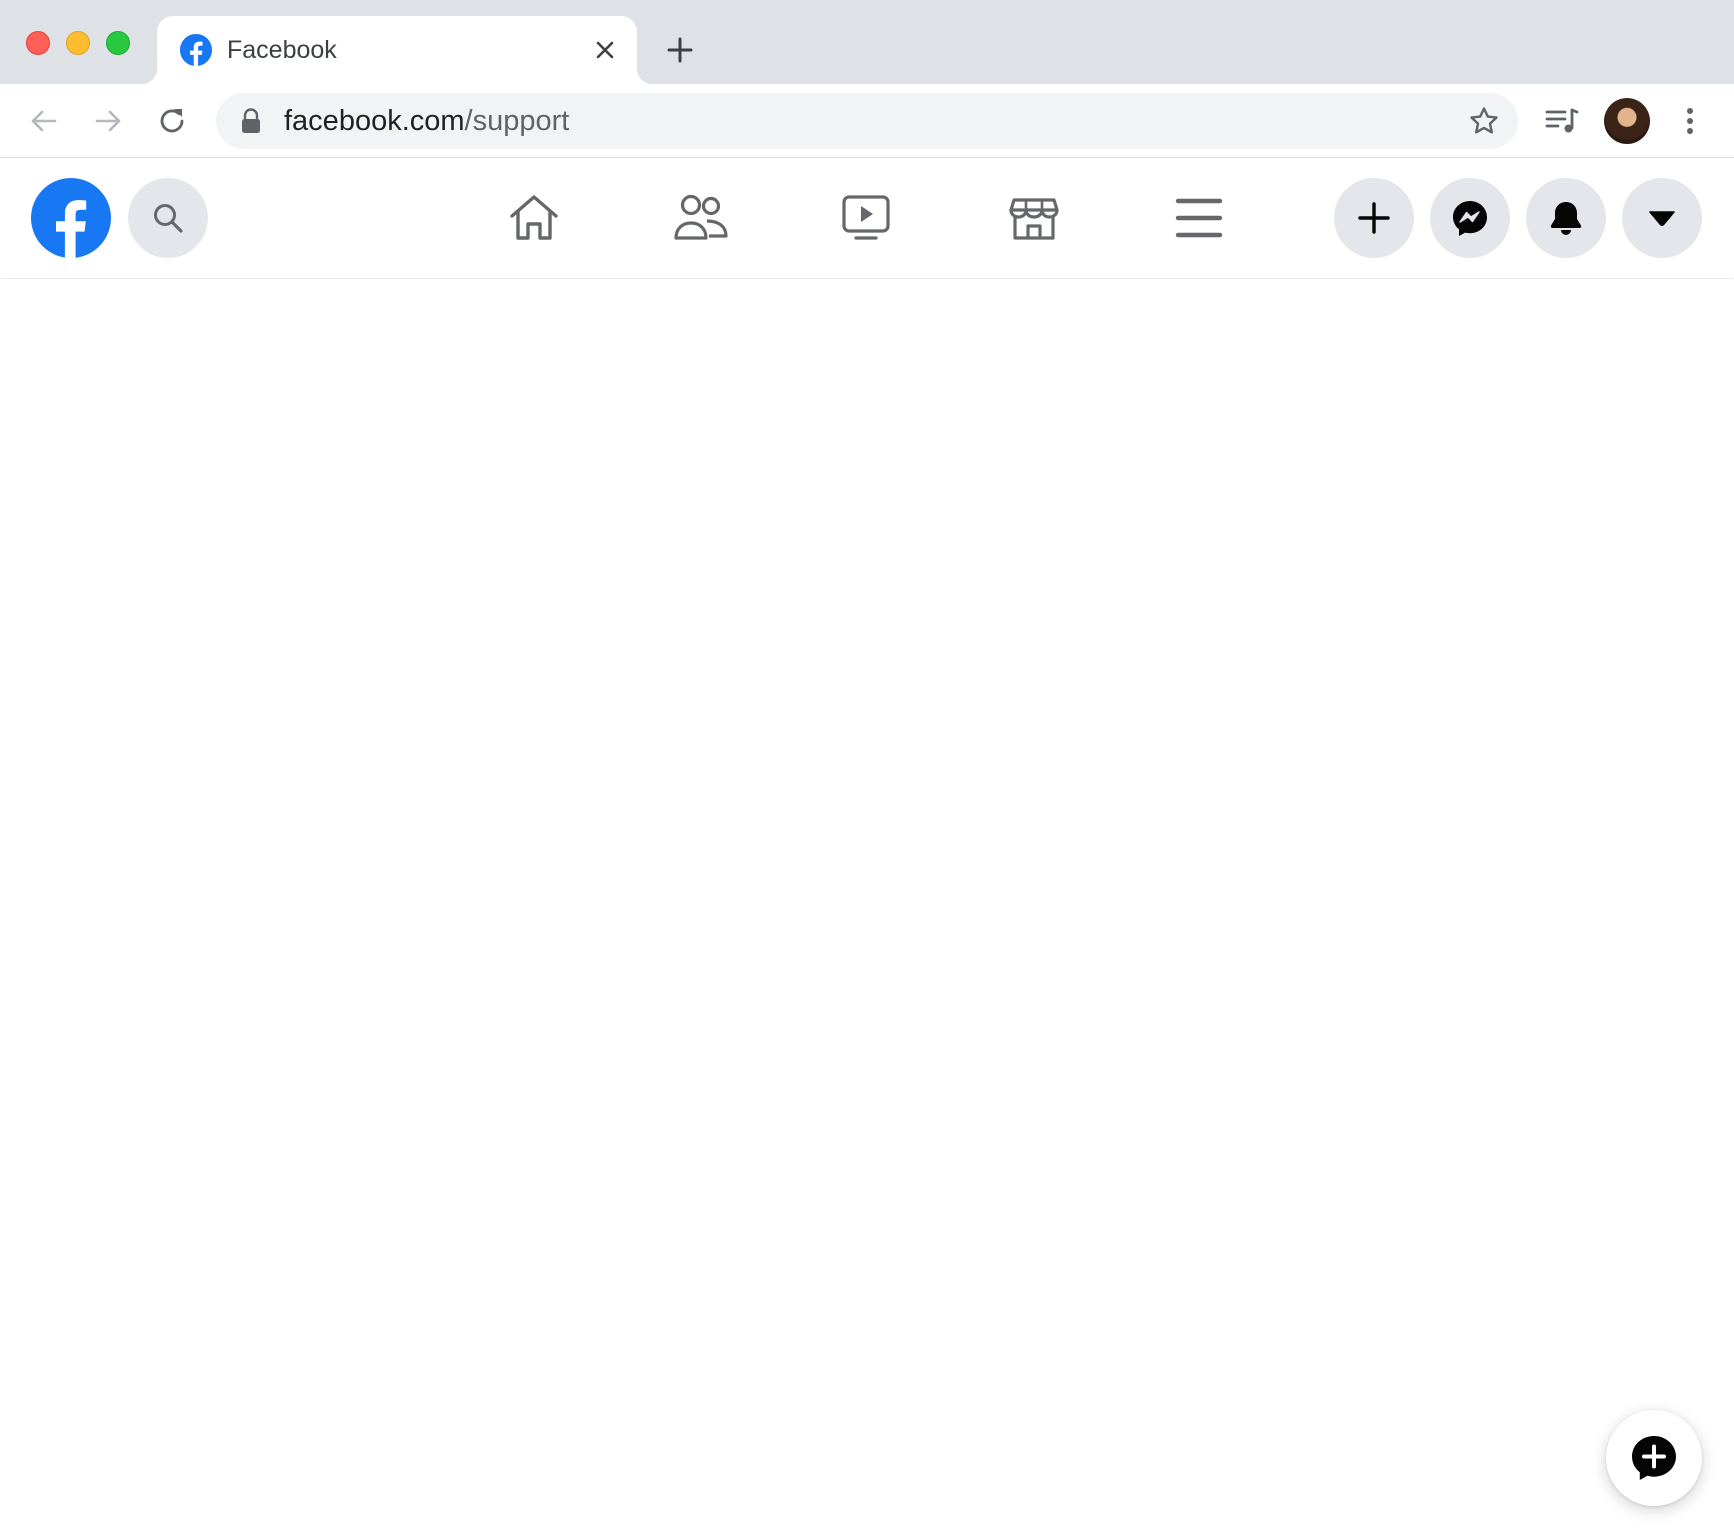 Image resolution: width=1734 pixels, height=1536 pixels. What do you see at coordinates (196, 50) in the screenshot?
I see `facebook-favicon-icon` at bounding box center [196, 50].